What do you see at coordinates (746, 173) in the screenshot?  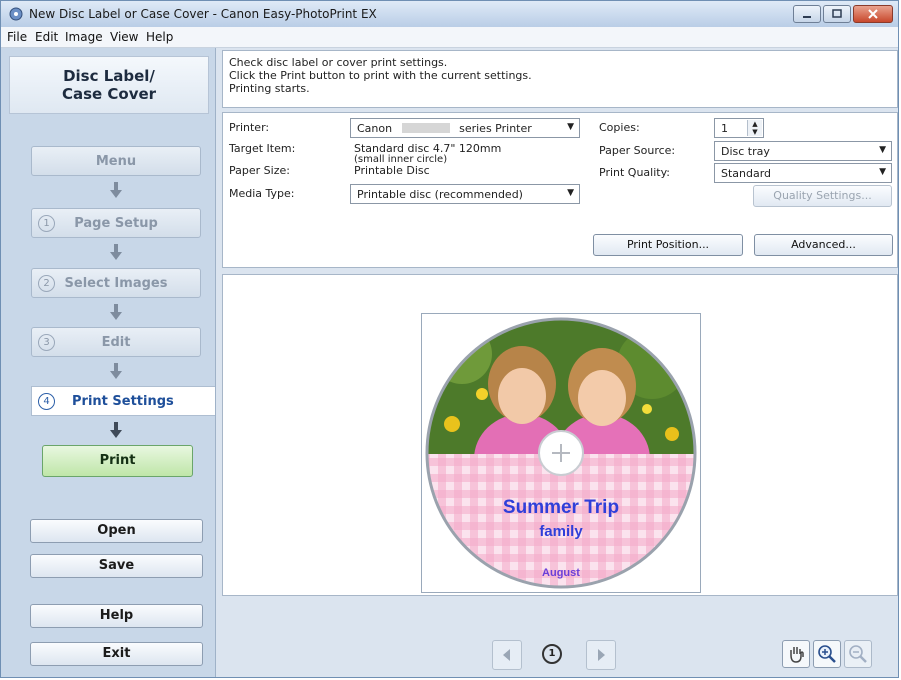 I see `print-quality-value: Standard` at bounding box center [746, 173].